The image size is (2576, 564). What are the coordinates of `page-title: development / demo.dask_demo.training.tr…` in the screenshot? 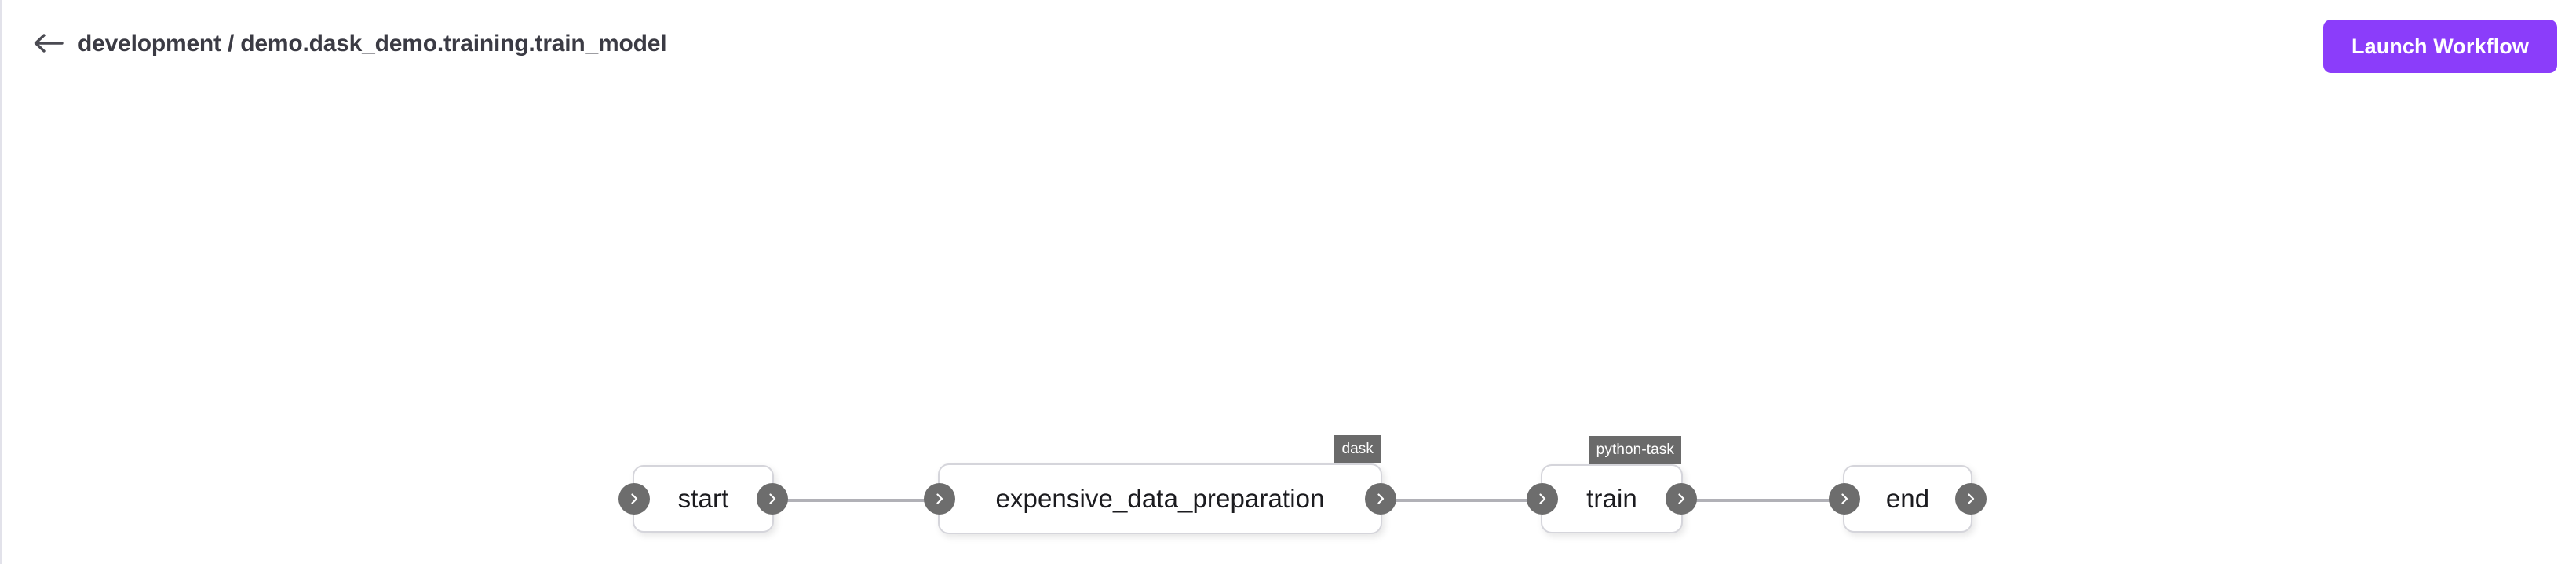 It's located at (372, 44).